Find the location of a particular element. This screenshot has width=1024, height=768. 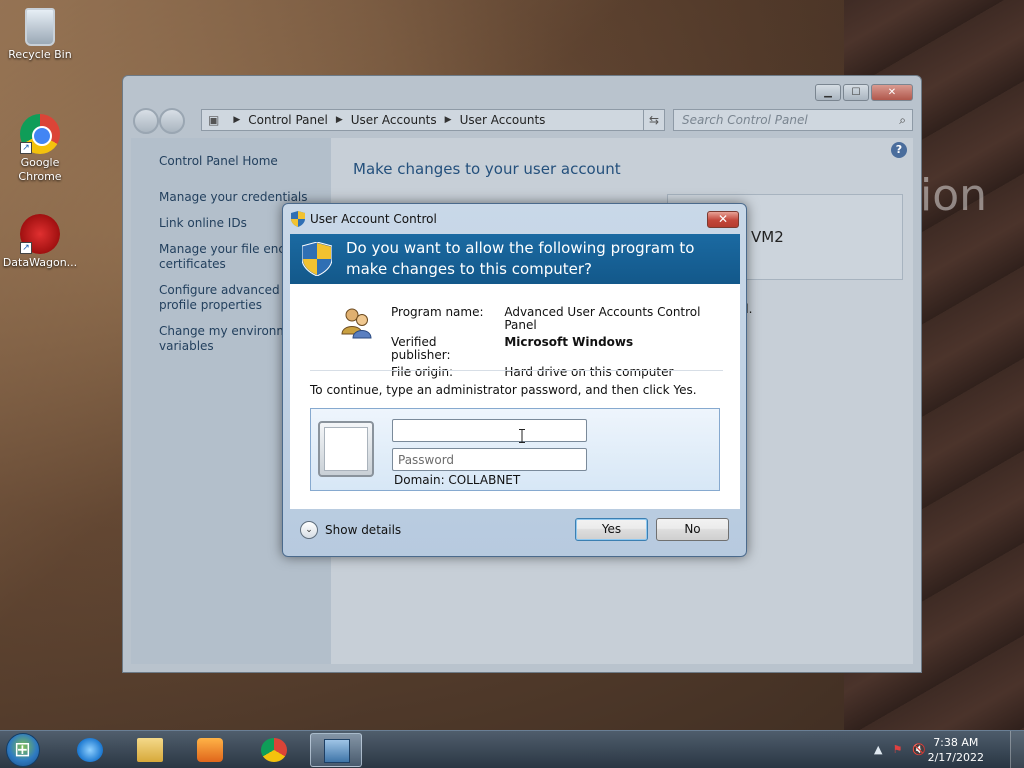

start-button is located at coordinates (23, 750).